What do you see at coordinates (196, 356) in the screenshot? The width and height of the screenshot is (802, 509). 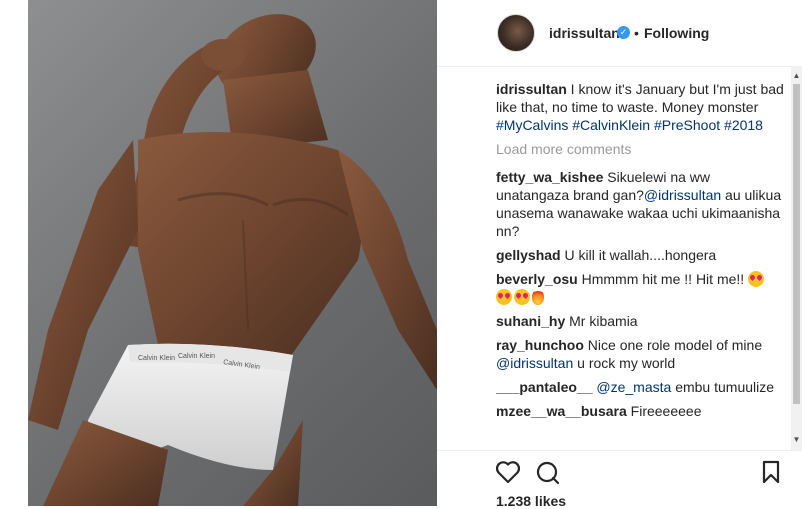 I see `waistband-print-mid: Calvin Klein` at bounding box center [196, 356].